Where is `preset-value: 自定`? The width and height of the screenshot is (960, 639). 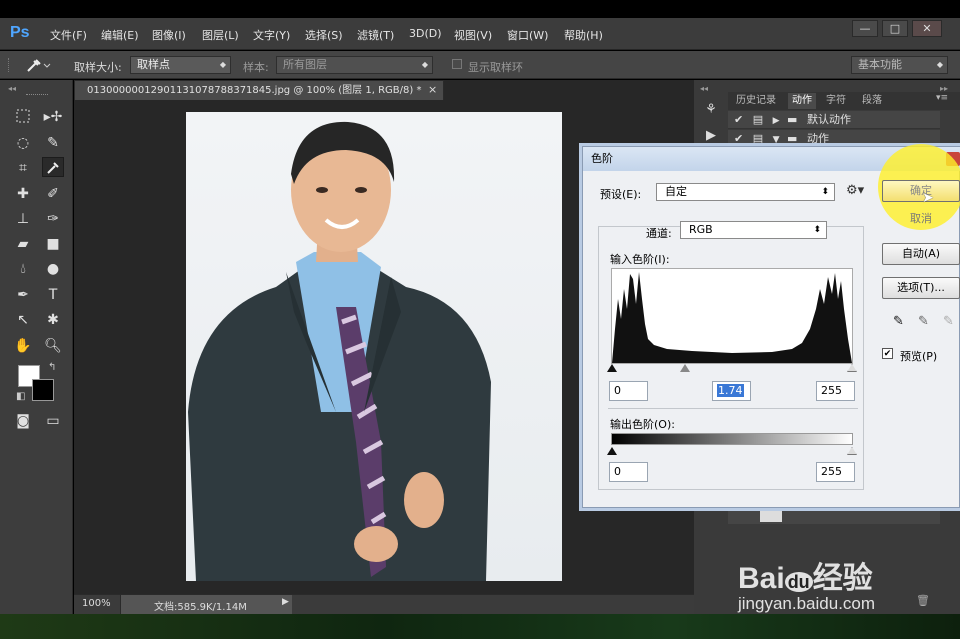 preset-value: 自定 is located at coordinates (676, 191).